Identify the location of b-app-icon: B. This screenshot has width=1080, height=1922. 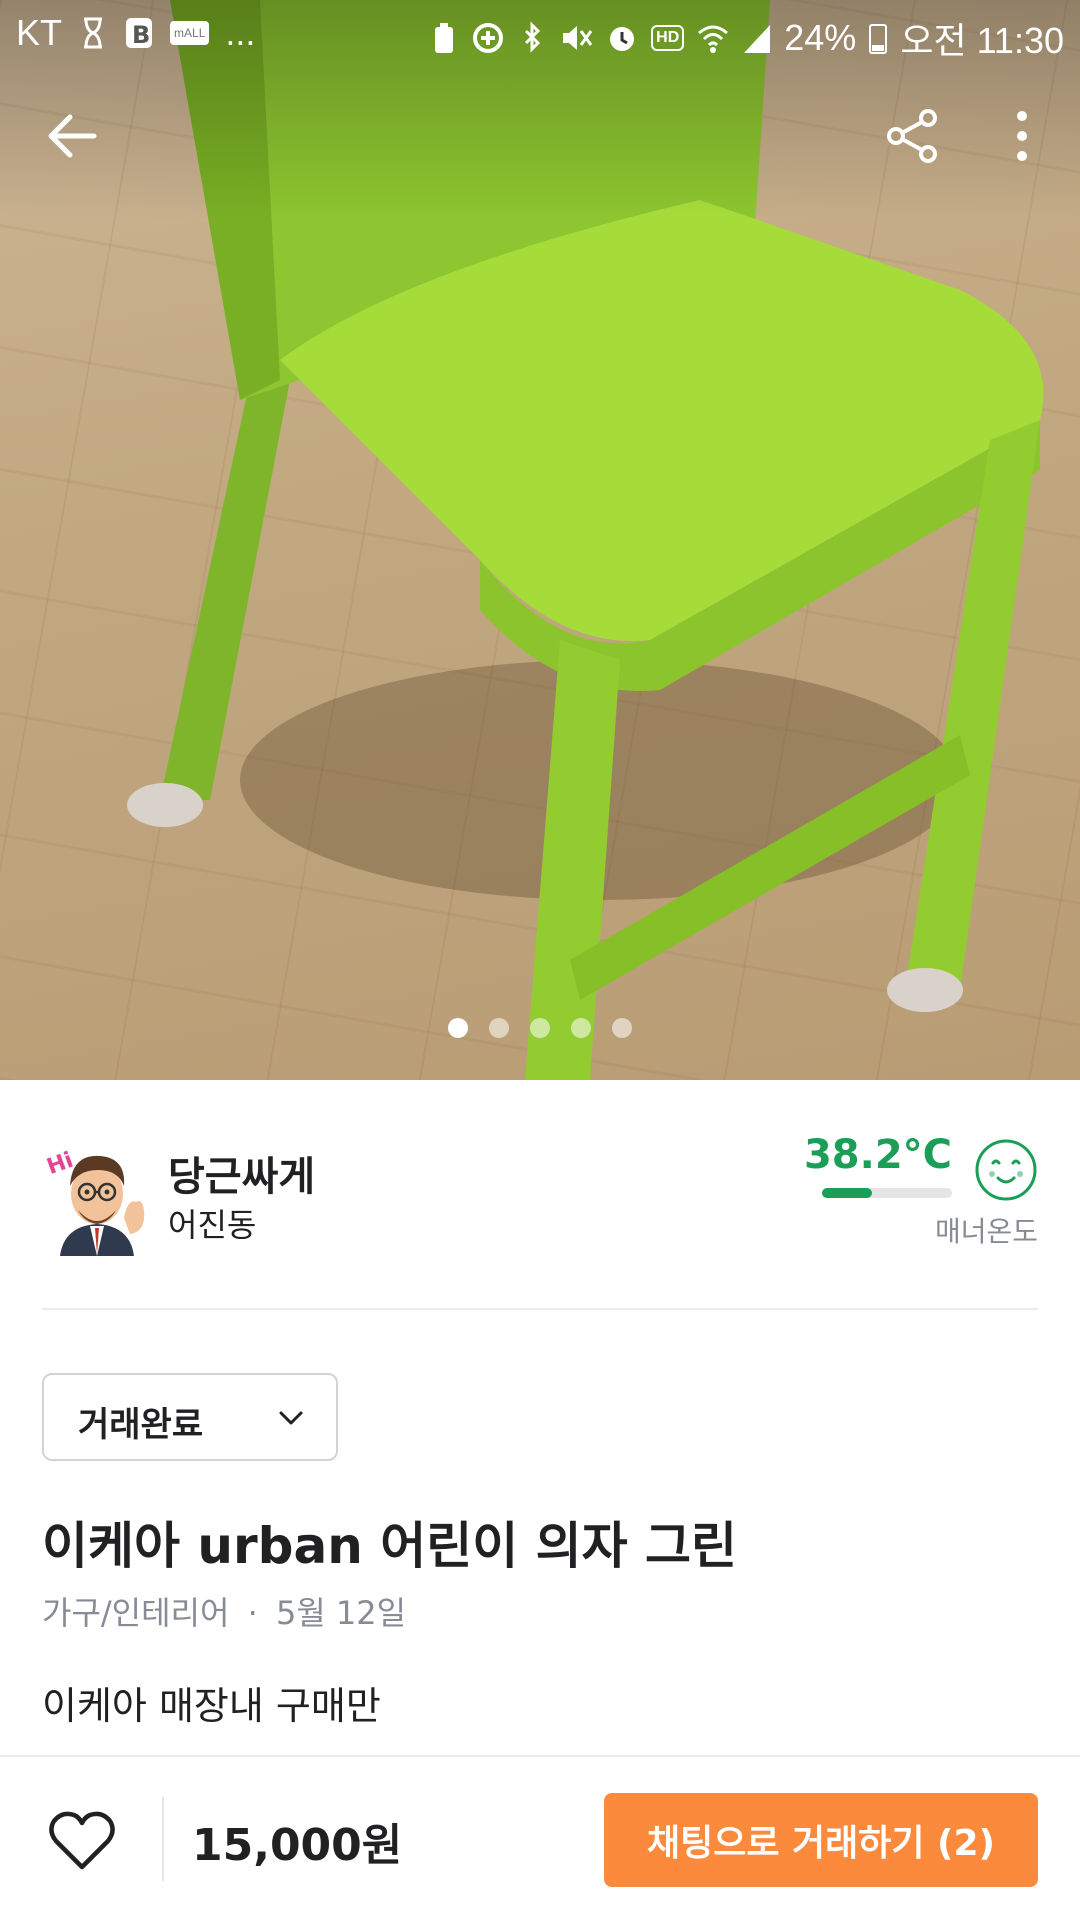
(139, 33).